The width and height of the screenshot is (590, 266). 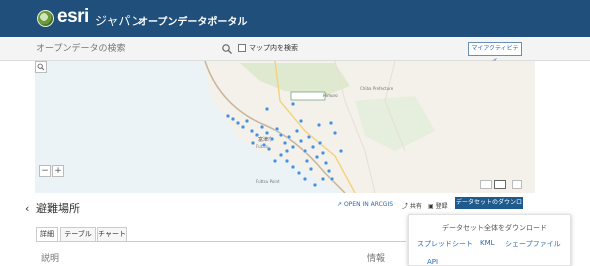 What do you see at coordinates (494, 228) in the screenshot?
I see `download-panel-title: データセット全体をダウンロード` at bounding box center [494, 228].